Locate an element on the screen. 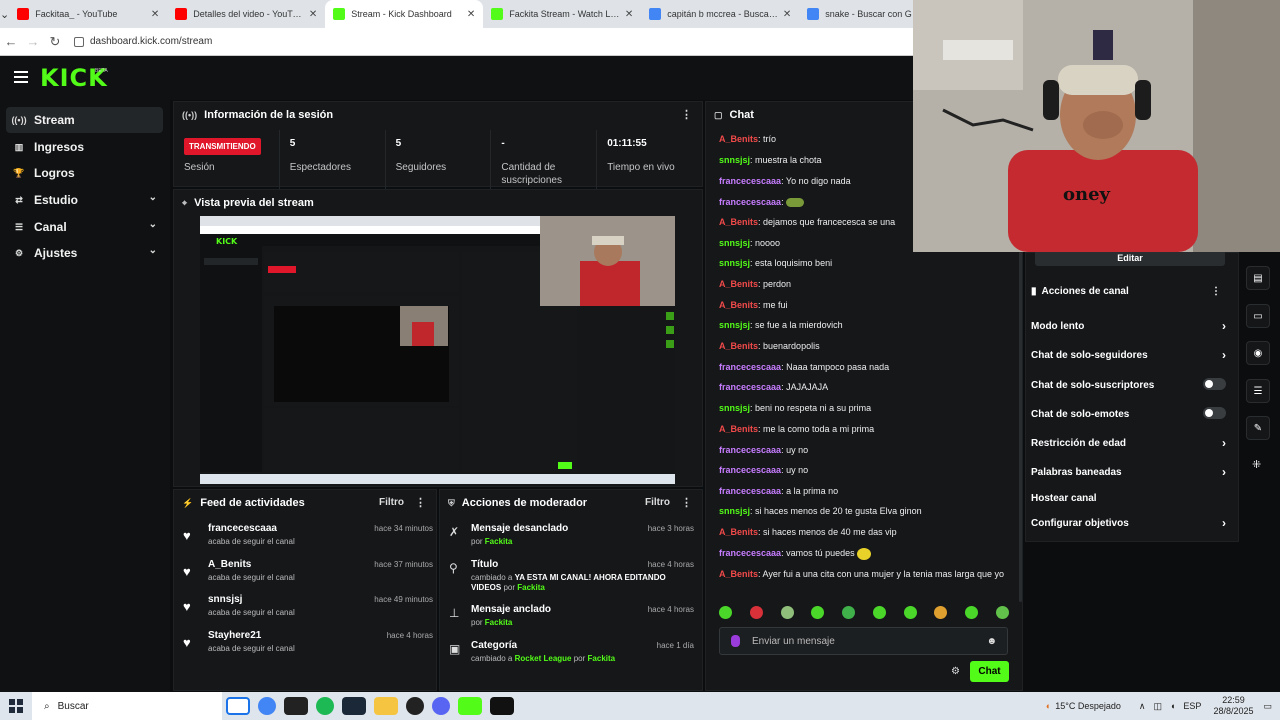 Image resolution: width=1280 pixels, height=720 pixels. browser-tab: Detalles del video - YouTube St ✕ is located at coordinates (246, 14).